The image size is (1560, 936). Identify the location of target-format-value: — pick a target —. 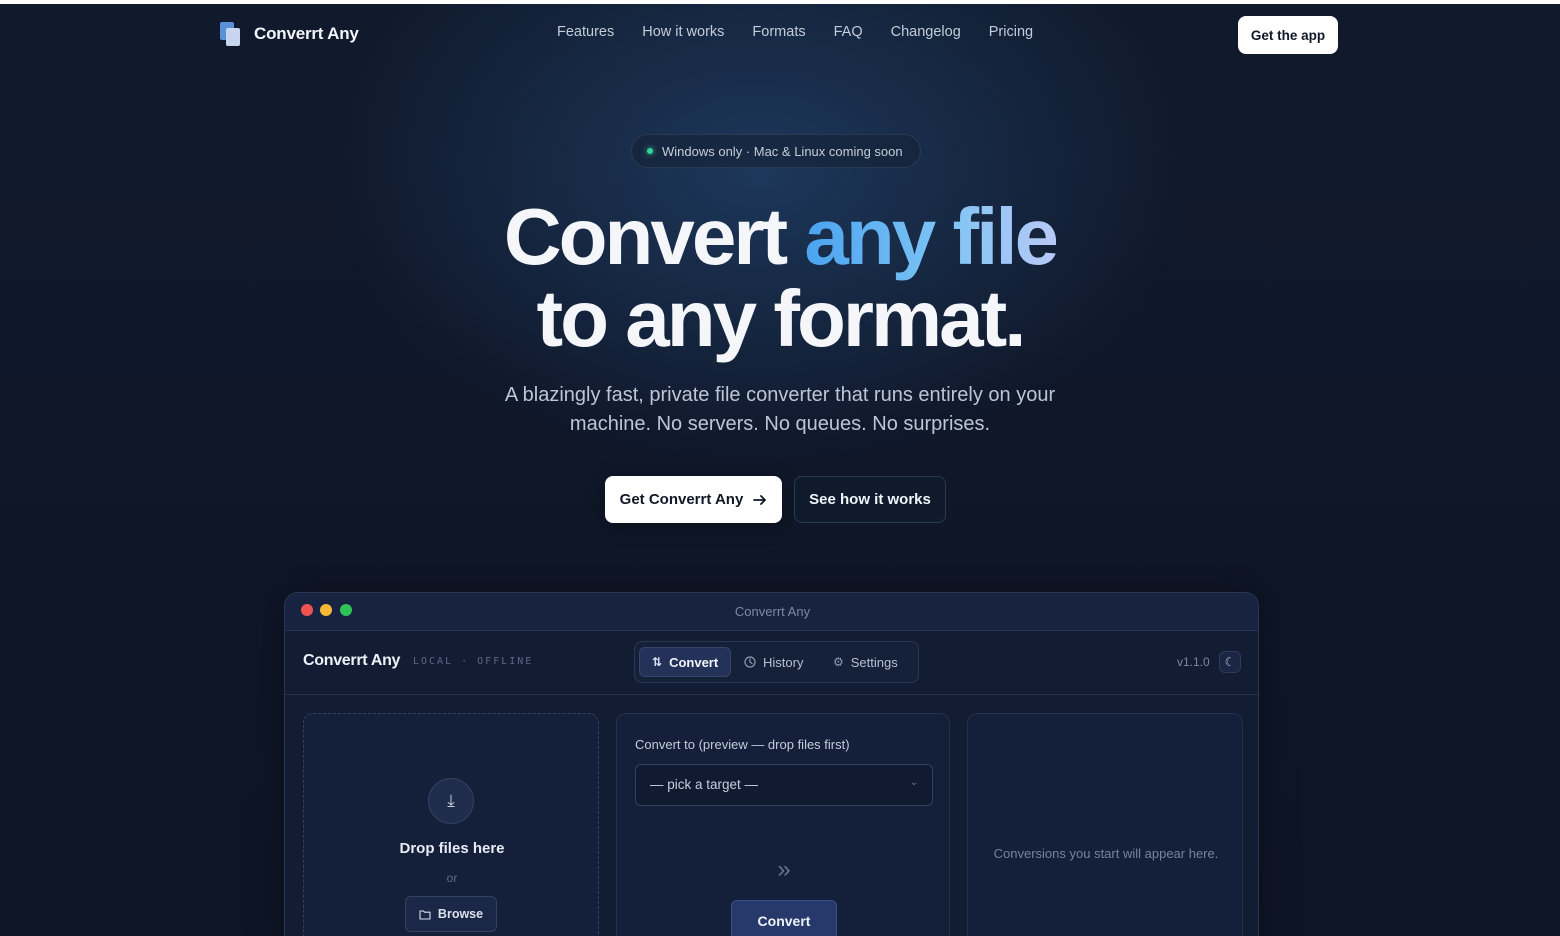
(704, 784).